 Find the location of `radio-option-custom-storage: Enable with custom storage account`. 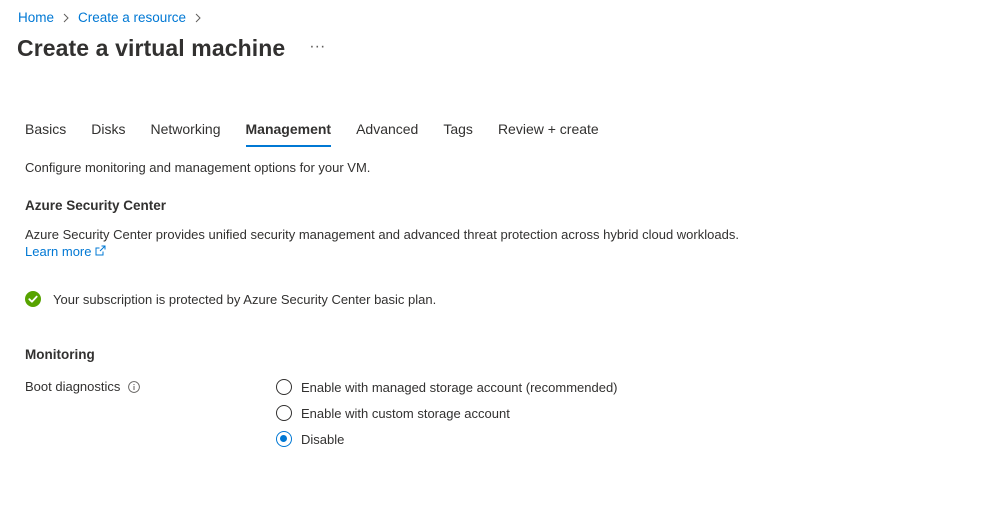

radio-option-custom-storage: Enable with custom storage account is located at coordinates (447, 413).